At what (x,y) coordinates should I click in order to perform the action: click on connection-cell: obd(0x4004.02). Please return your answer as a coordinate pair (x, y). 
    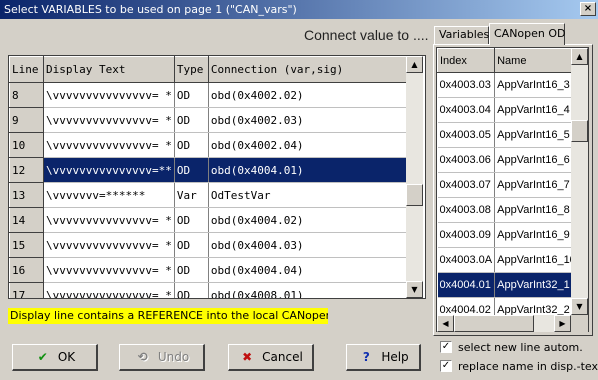
    Looking at the image, I should click on (314, 220).